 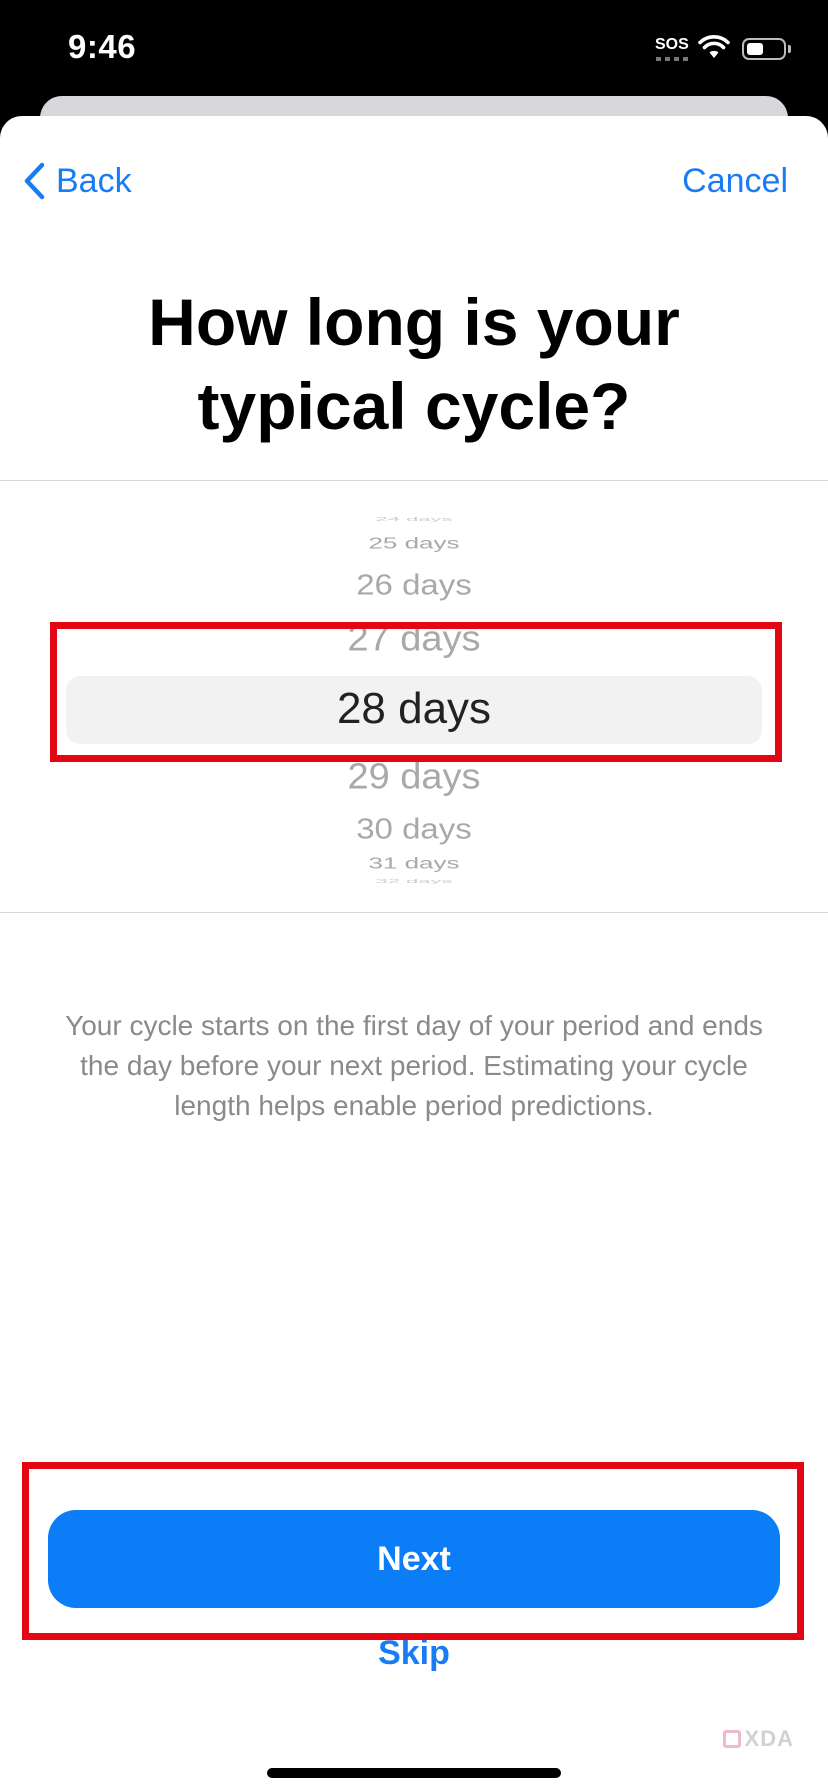 What do you see at coordinates (414, 828) in the screenshot?
I see `picker-option: 30 days` at bounding box center [414, 828].